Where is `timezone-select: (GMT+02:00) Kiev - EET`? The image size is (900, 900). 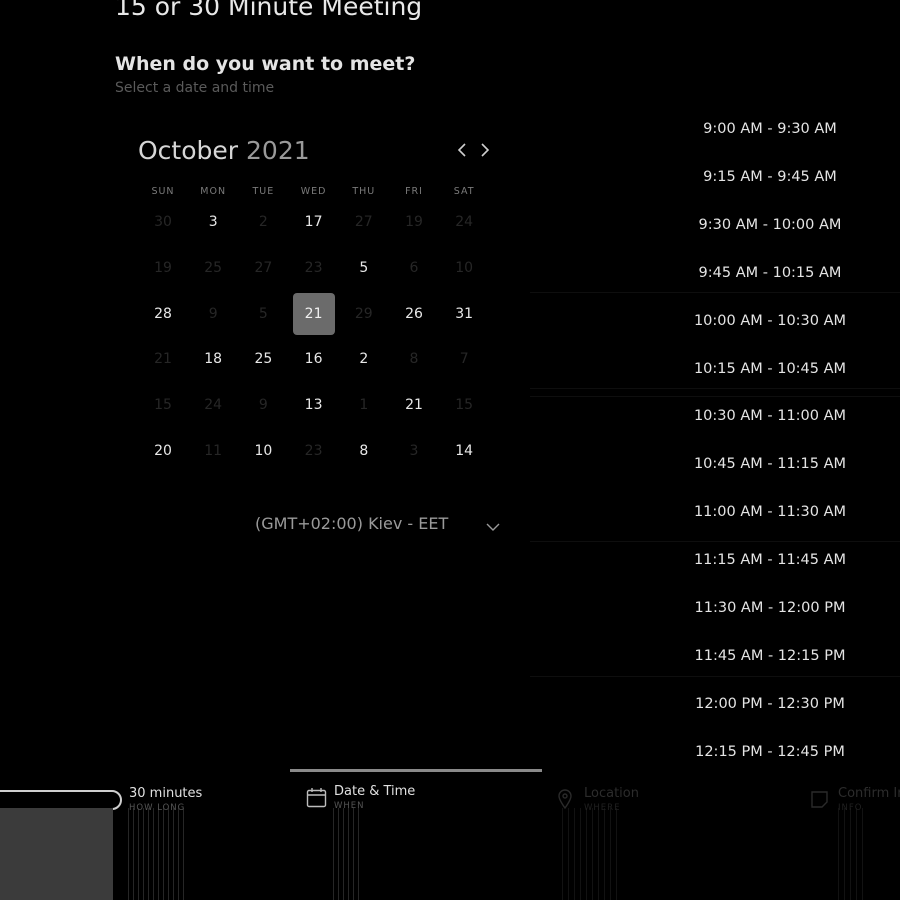 timezone-select: (GMT+02:00) Kiev - EET is located at coordinates (351, 523).